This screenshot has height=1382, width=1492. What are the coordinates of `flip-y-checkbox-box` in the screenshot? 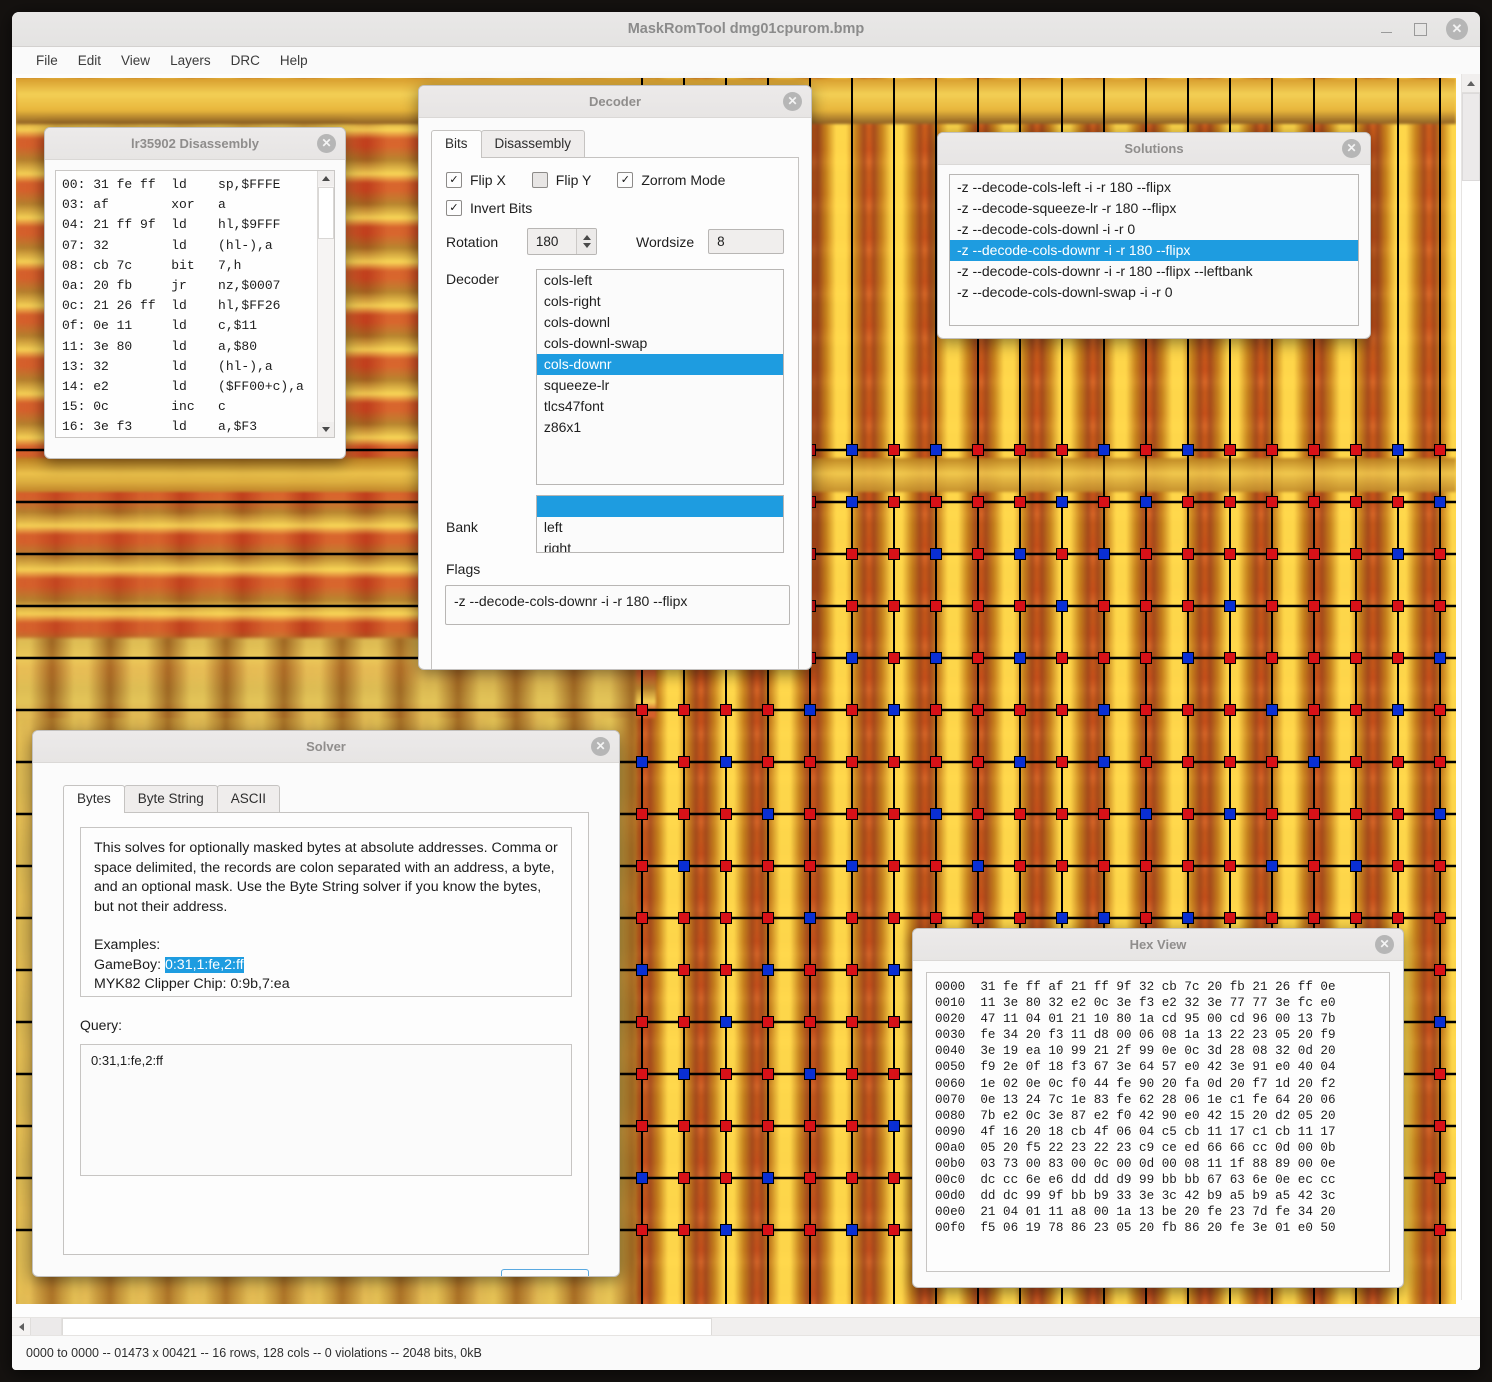 It's located at (539, 180).